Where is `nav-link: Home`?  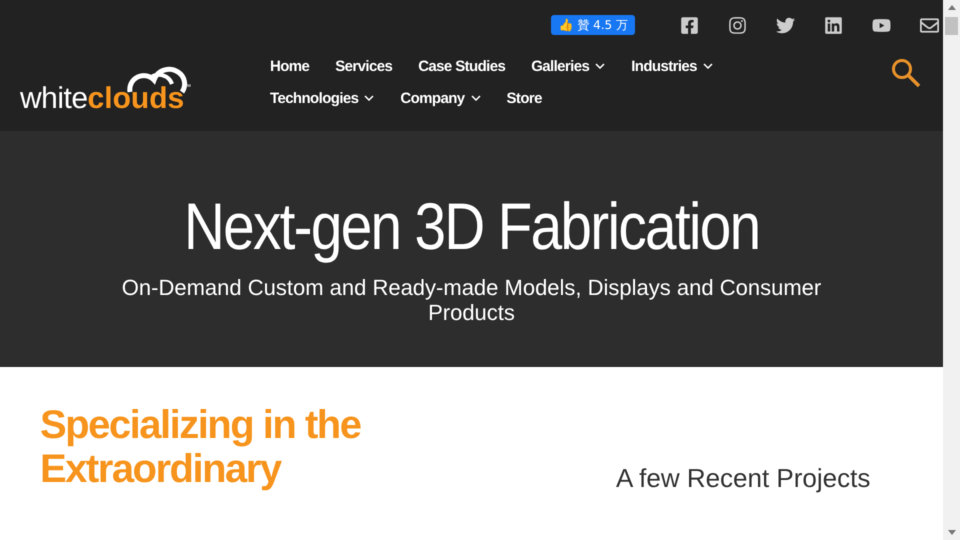 nav-link: Home is located at coordinates (290, 66).